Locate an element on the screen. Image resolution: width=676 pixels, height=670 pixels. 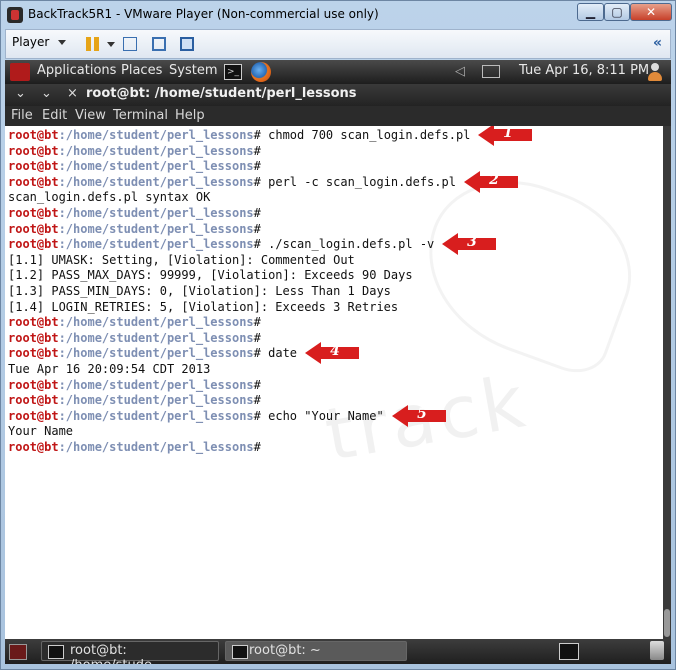
menu-terminal: Terminal is located at coordinates (140, 115).